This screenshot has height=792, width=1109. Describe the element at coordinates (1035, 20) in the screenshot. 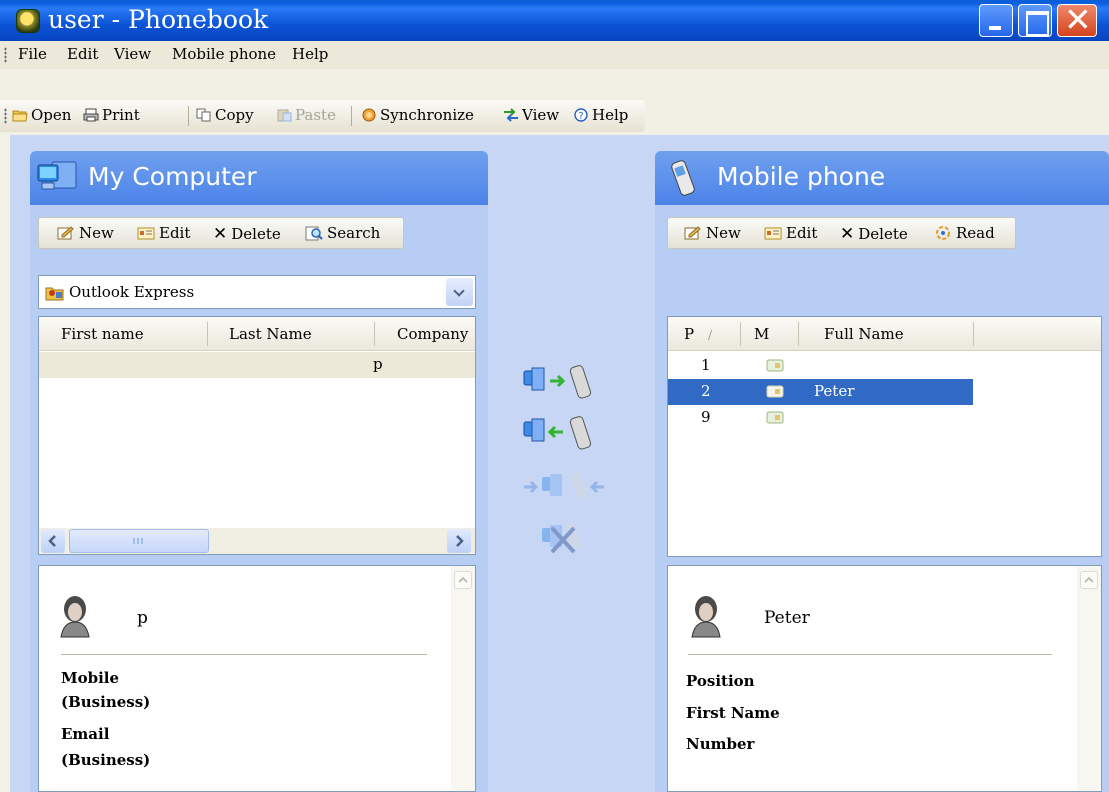

I see `maximize-button` at that location.